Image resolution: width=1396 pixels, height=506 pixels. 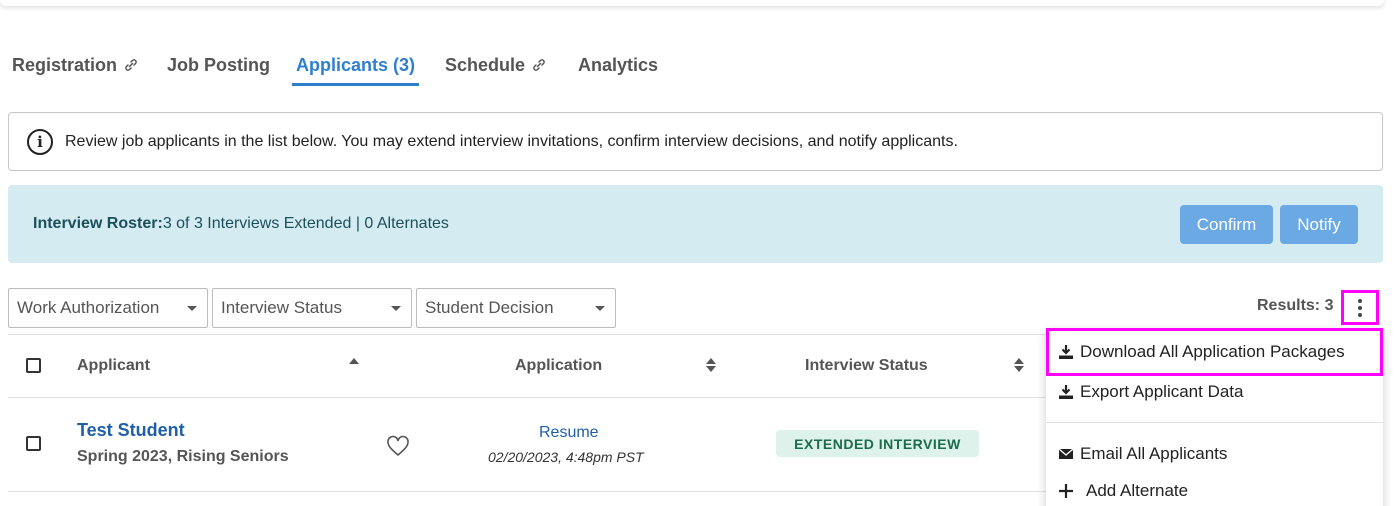 What do you see at coordinates (33, 443) in the screenshot?
I see `row-checkbox` at bounding box center [33, 443].